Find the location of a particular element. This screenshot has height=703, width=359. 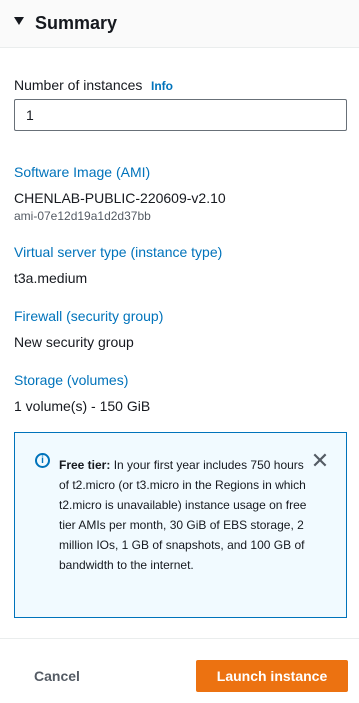

close-icon: ✕ is located at coordinates (320, 461).